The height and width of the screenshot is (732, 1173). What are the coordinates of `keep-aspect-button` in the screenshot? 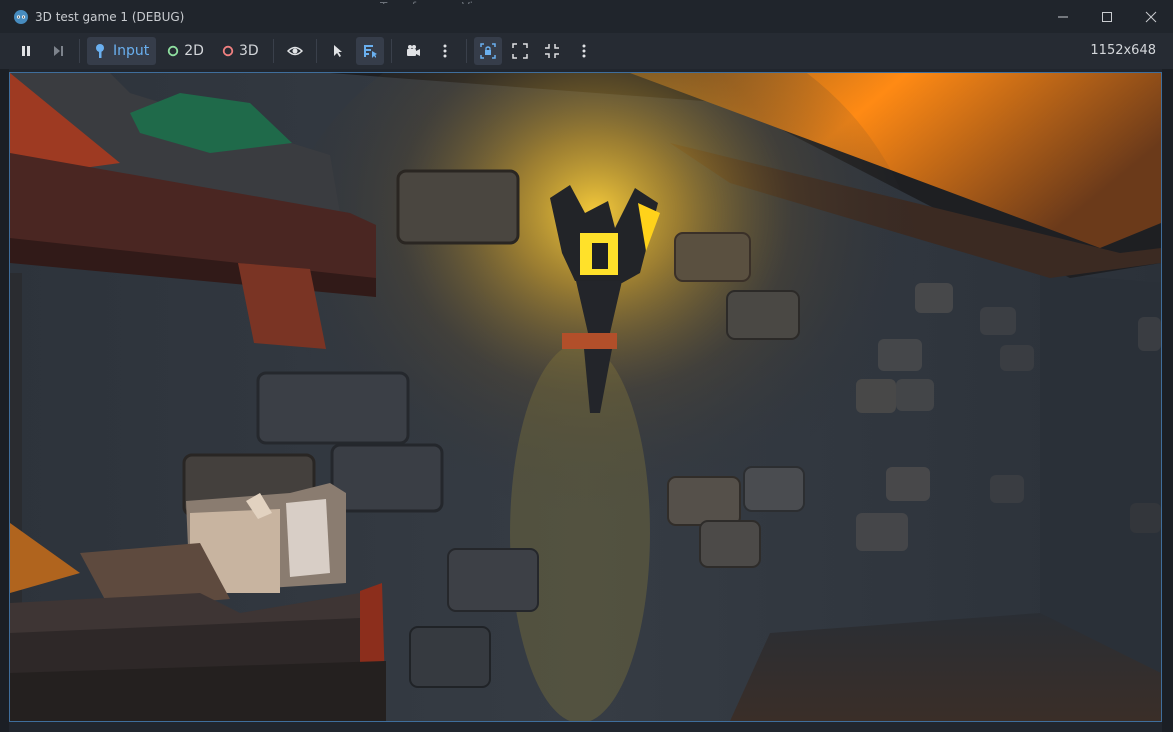 It's located at (487, 51).